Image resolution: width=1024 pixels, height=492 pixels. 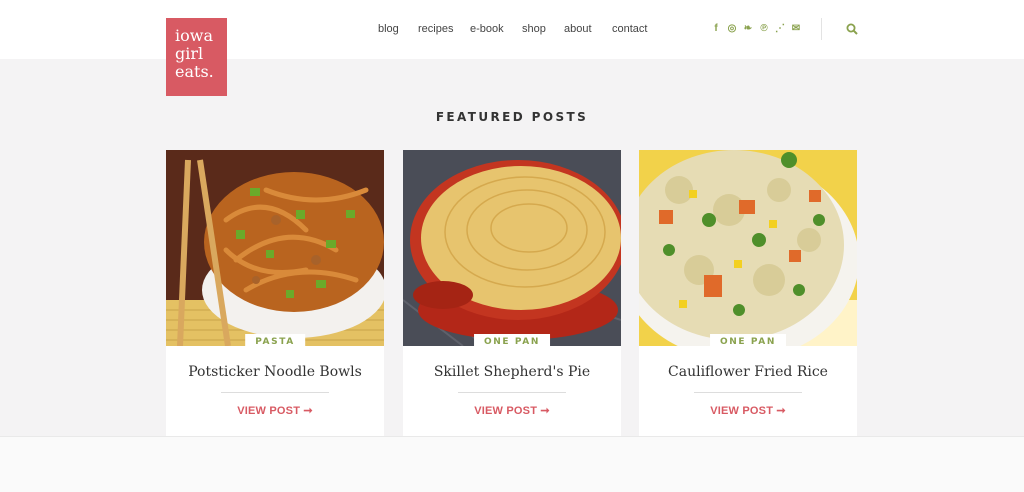 What do you see at coordinates (780, 28) in the screenshot?
I see `rss-icon: ⋰` at bounding box center [780, 28].